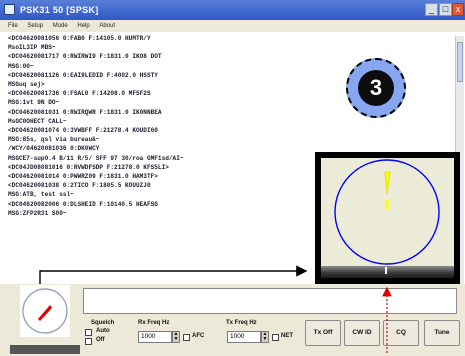 The width and height of the screenshot is (465, 356). Describe the element at coordinates (173, 274) in the screenshot. I see `pointer-arrow` at that location.